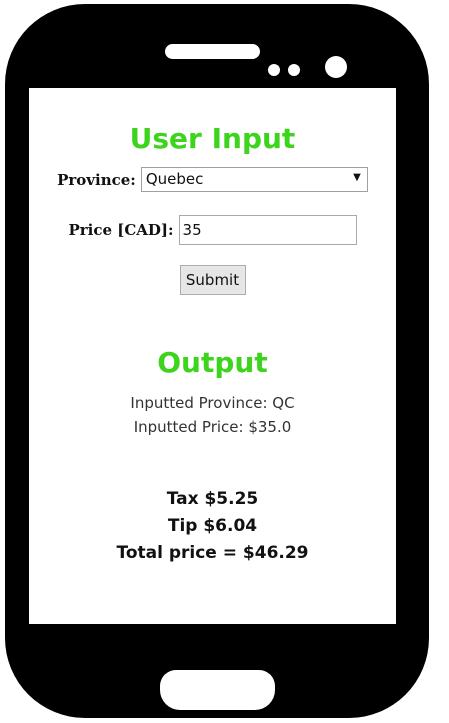 This screenshot has height=723, width=449. What do you see at coordinates (267, 230) in the screenshot?
I see `price-input` at bounding box center [267, 230].